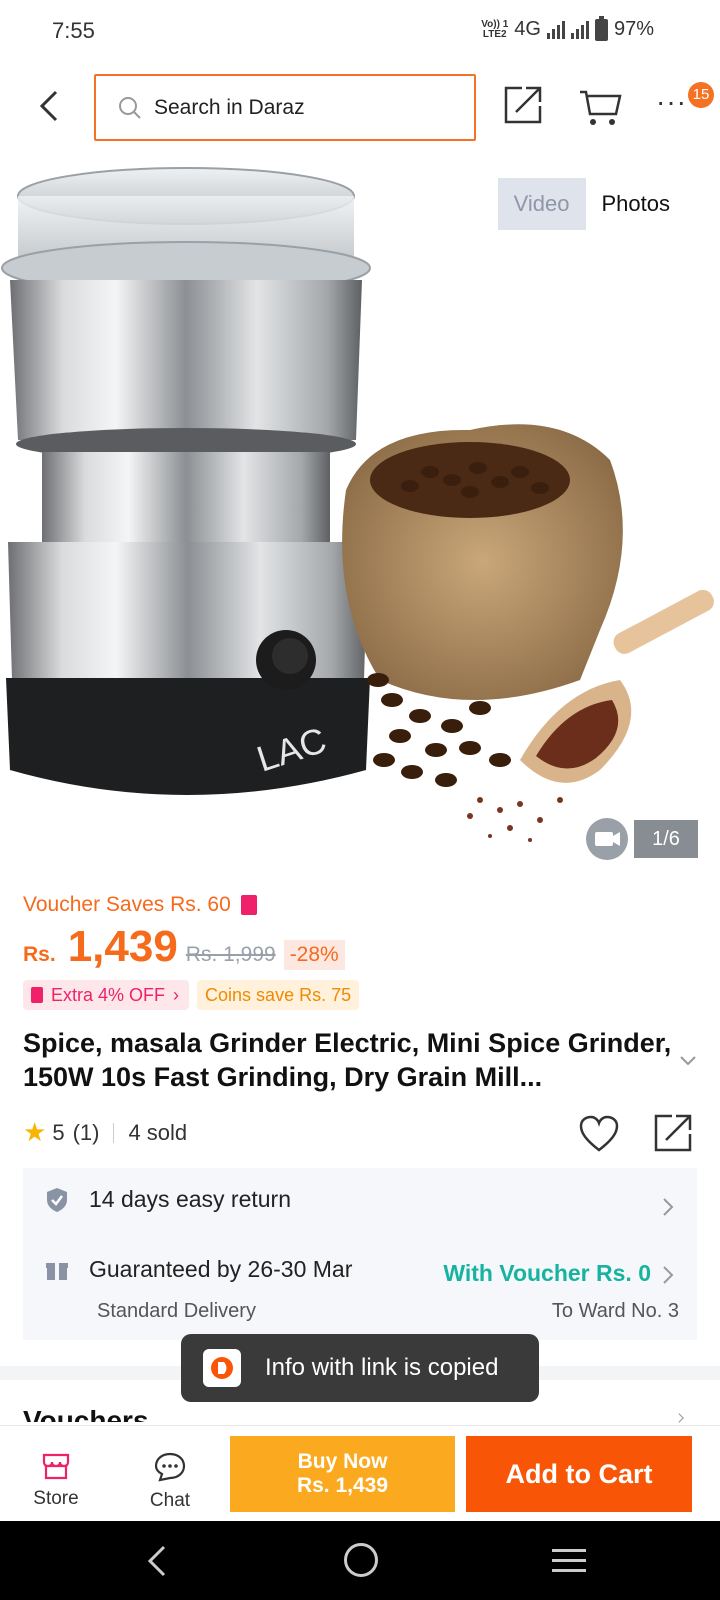  I want to click on extra-off-chip: Extra 4% OFF ›, so click(106, 995).